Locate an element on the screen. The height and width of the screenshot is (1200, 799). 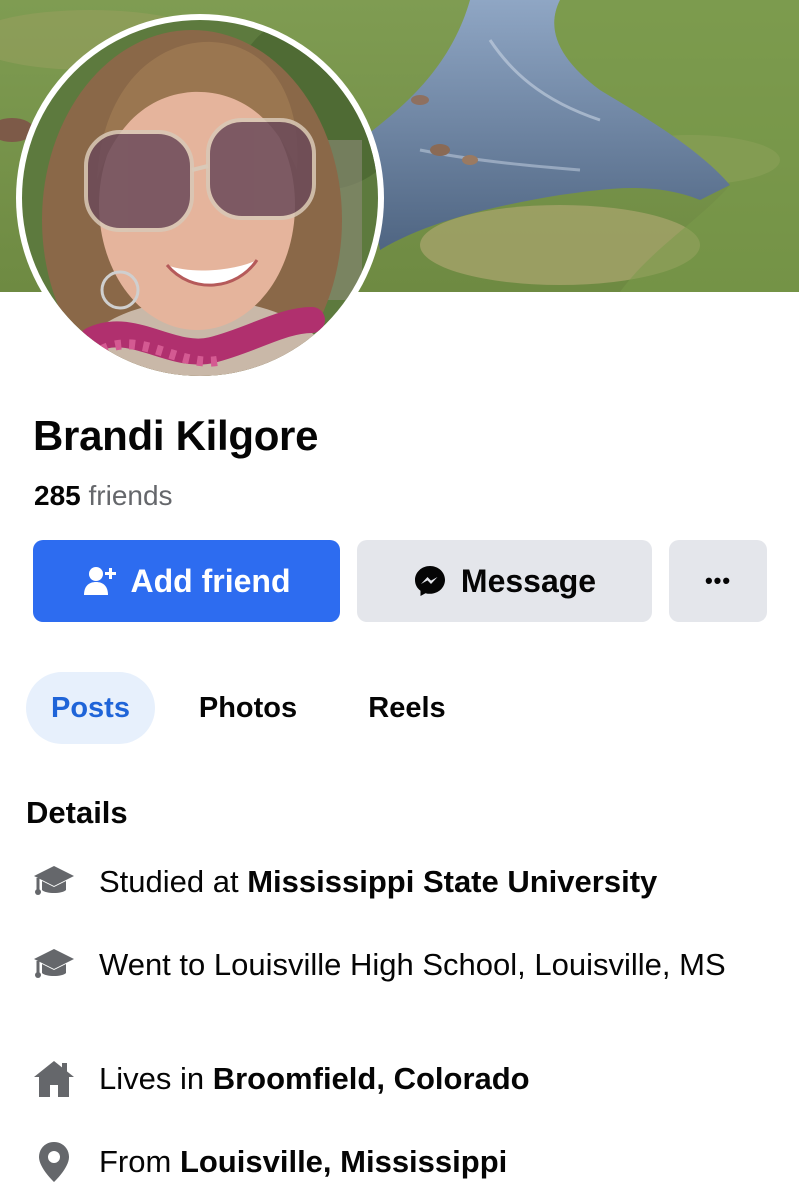
add-person-icon is located at coordinates (100, 581).